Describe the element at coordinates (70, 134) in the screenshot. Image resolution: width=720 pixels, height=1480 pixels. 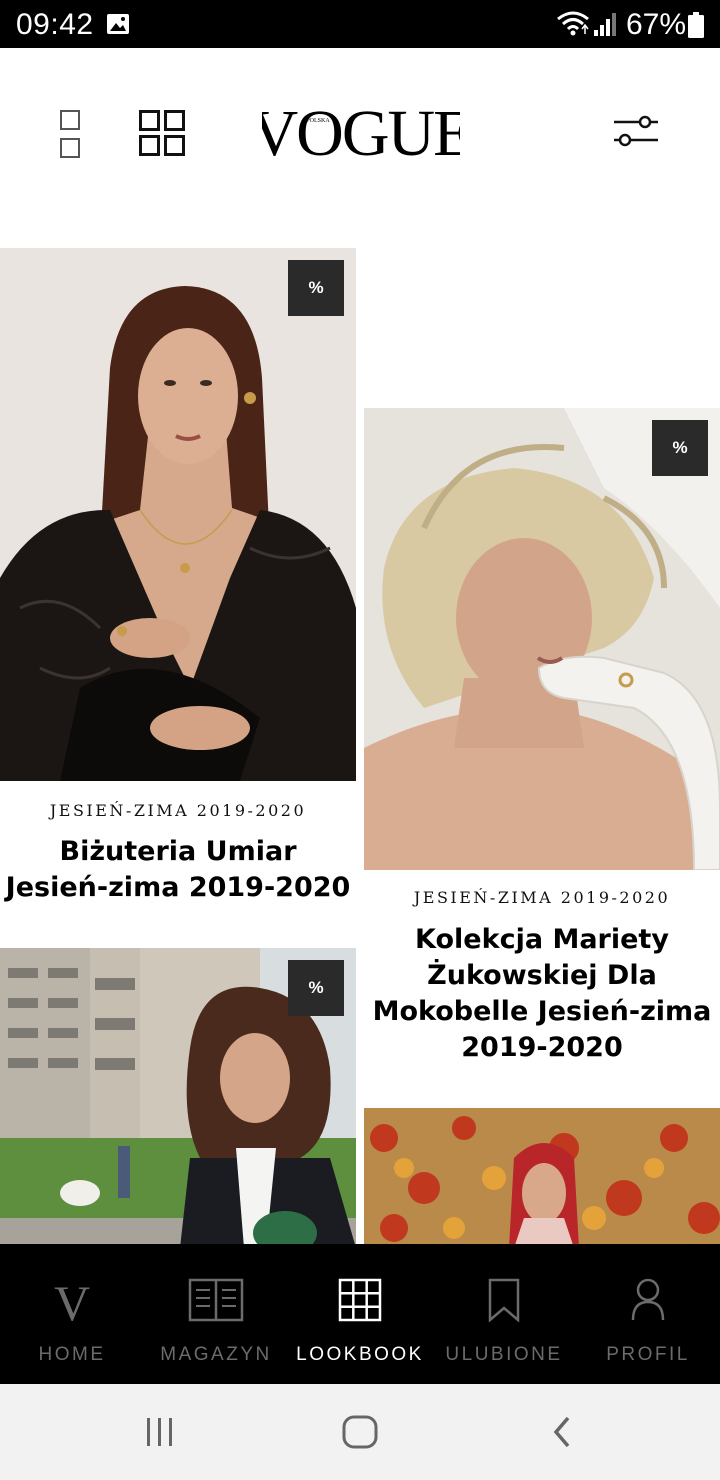
I see `view-single-icon` at that location.